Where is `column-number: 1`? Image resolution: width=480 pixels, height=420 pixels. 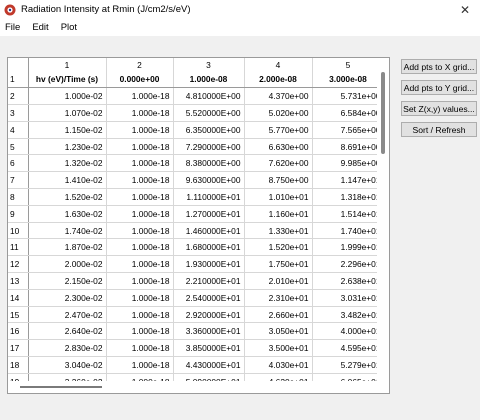
column-number: 1 is located at coordinates (67, 64).